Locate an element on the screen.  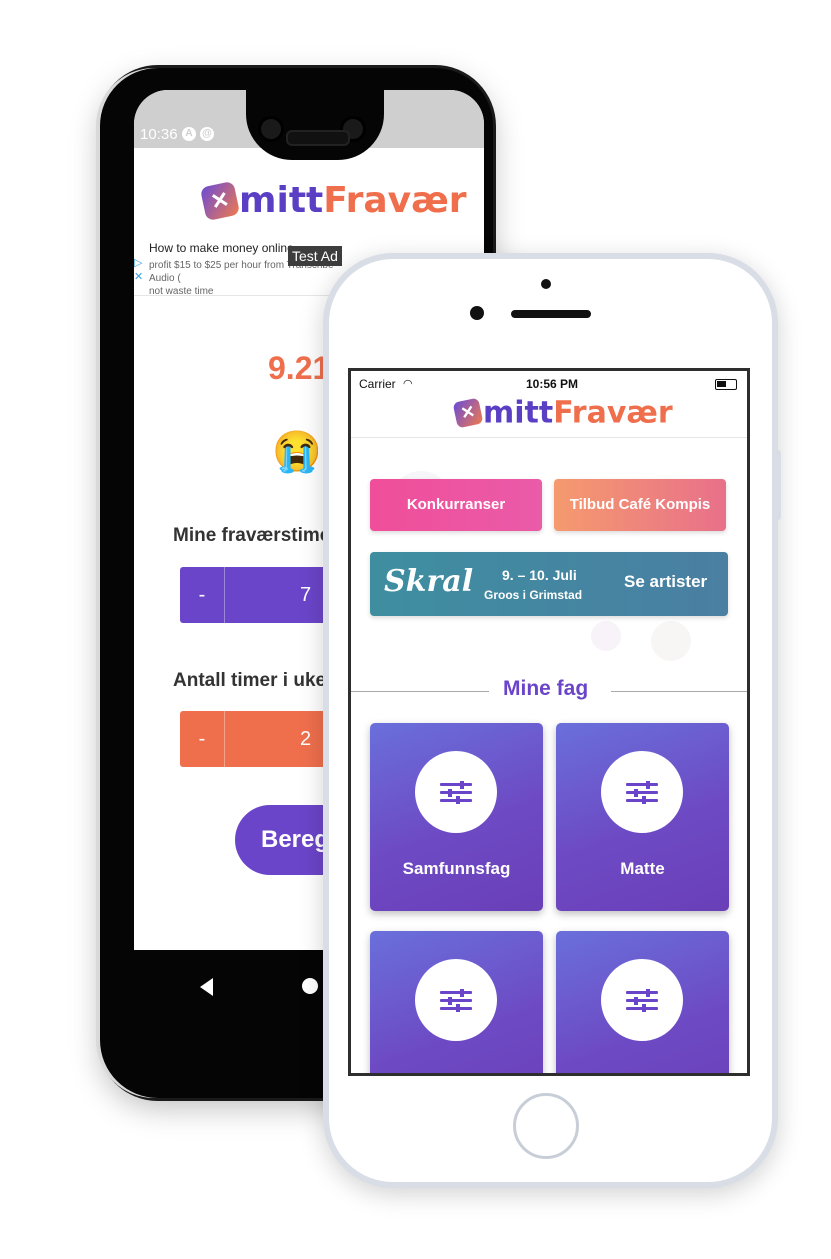
subject-card-matte: Matte is located at coordinates (642, 817).